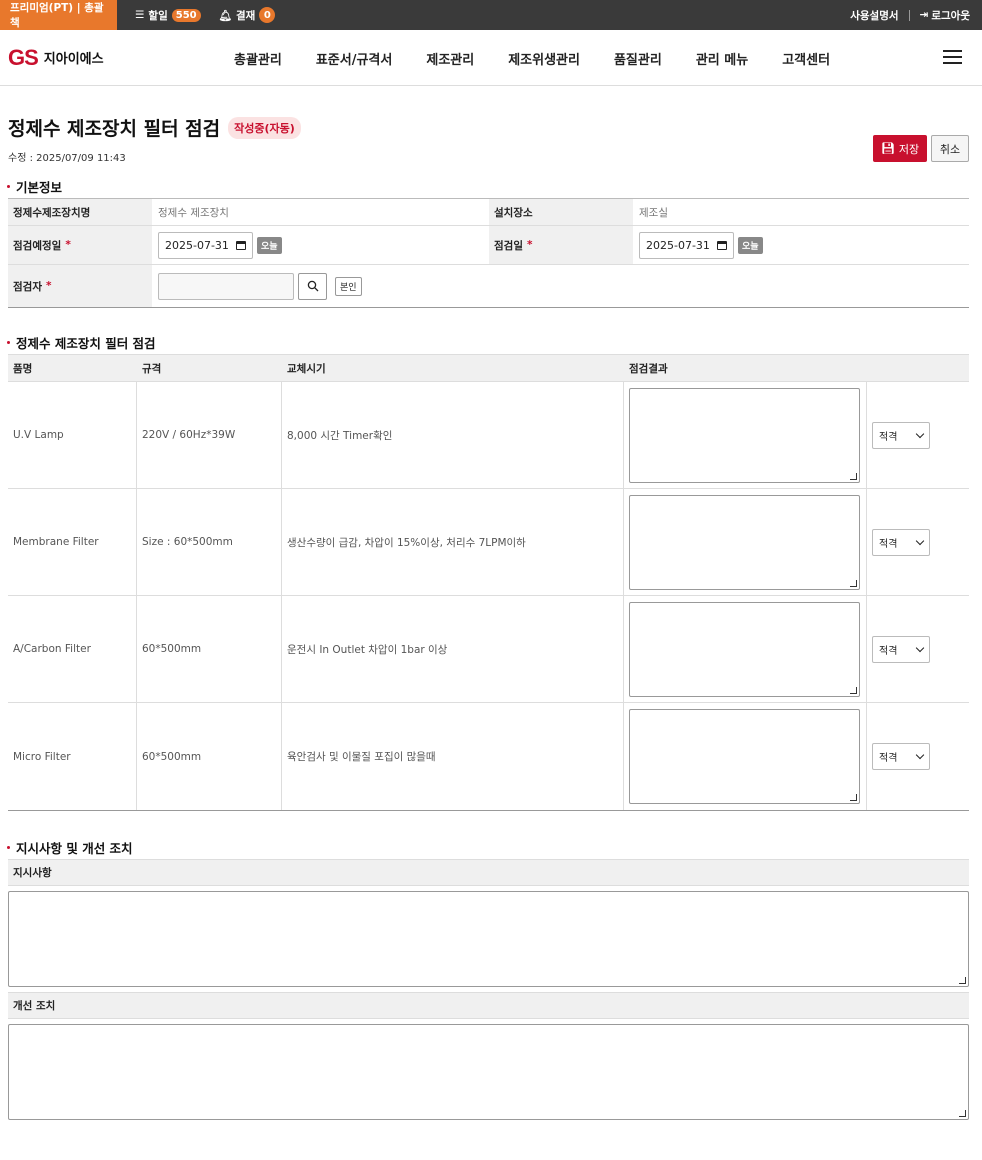 The width and height of the screenshot is (982, 1160). What do you see at coordinates (348, 286) in the screenshot?
I see `self-button: 본인` at bounding box center [348, 286].